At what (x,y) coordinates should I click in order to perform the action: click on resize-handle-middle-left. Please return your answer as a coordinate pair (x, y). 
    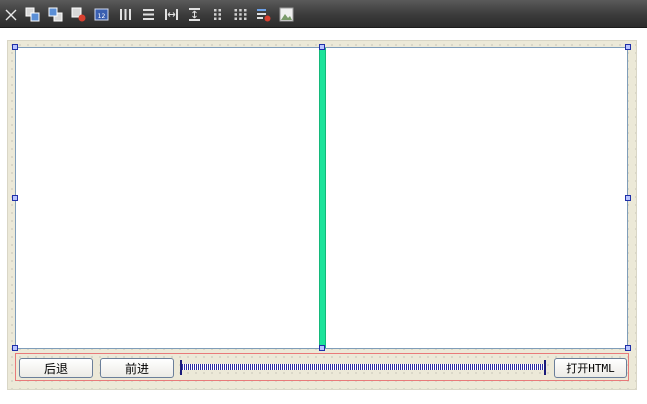
    Looking at the image, I should click on (15, 198).